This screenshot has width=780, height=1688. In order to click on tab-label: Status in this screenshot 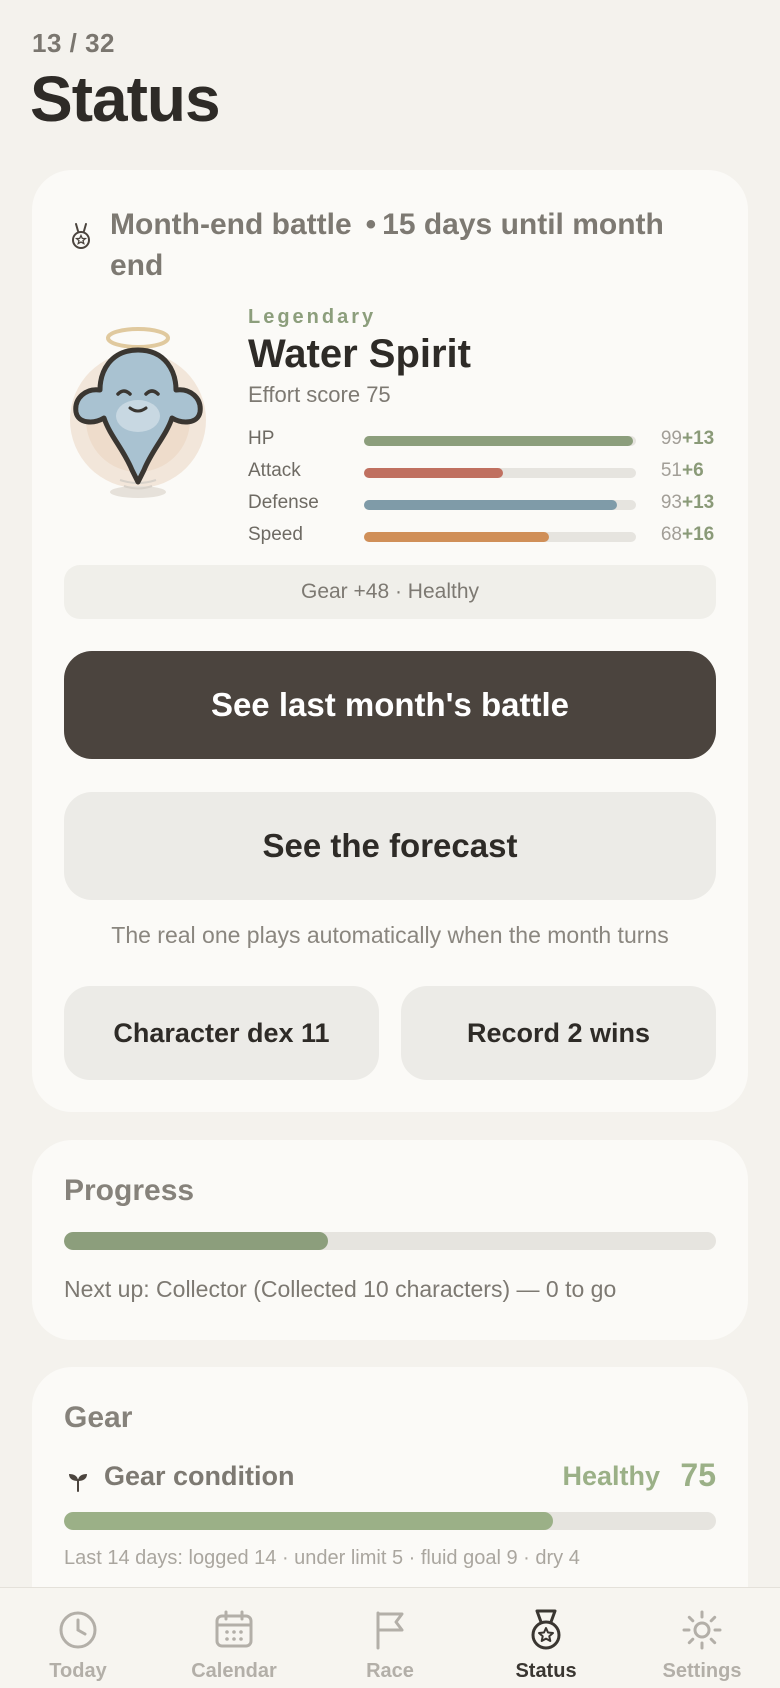, I will do `click(546, 1671)`.